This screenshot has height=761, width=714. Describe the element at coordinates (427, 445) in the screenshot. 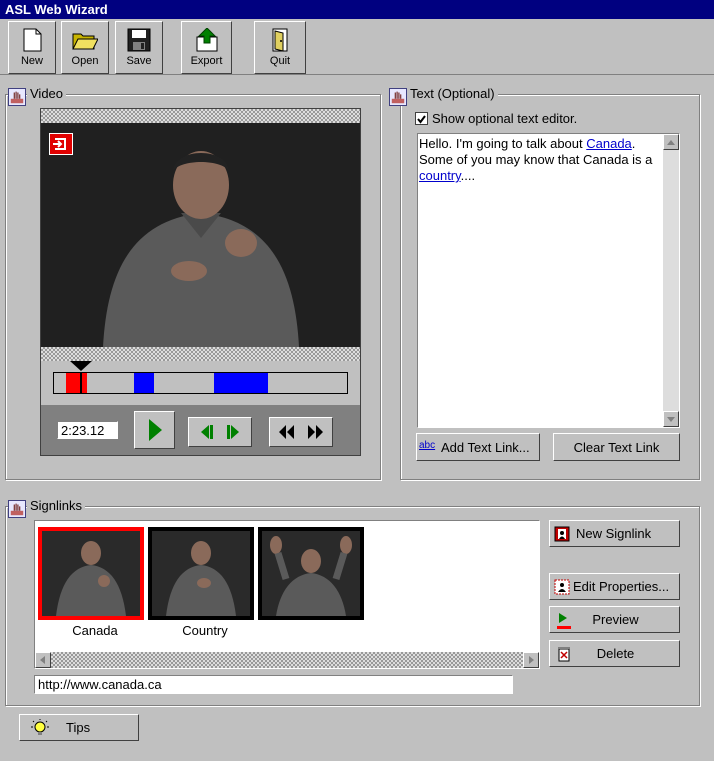

I see `abc-link-icon: abc` at that location.